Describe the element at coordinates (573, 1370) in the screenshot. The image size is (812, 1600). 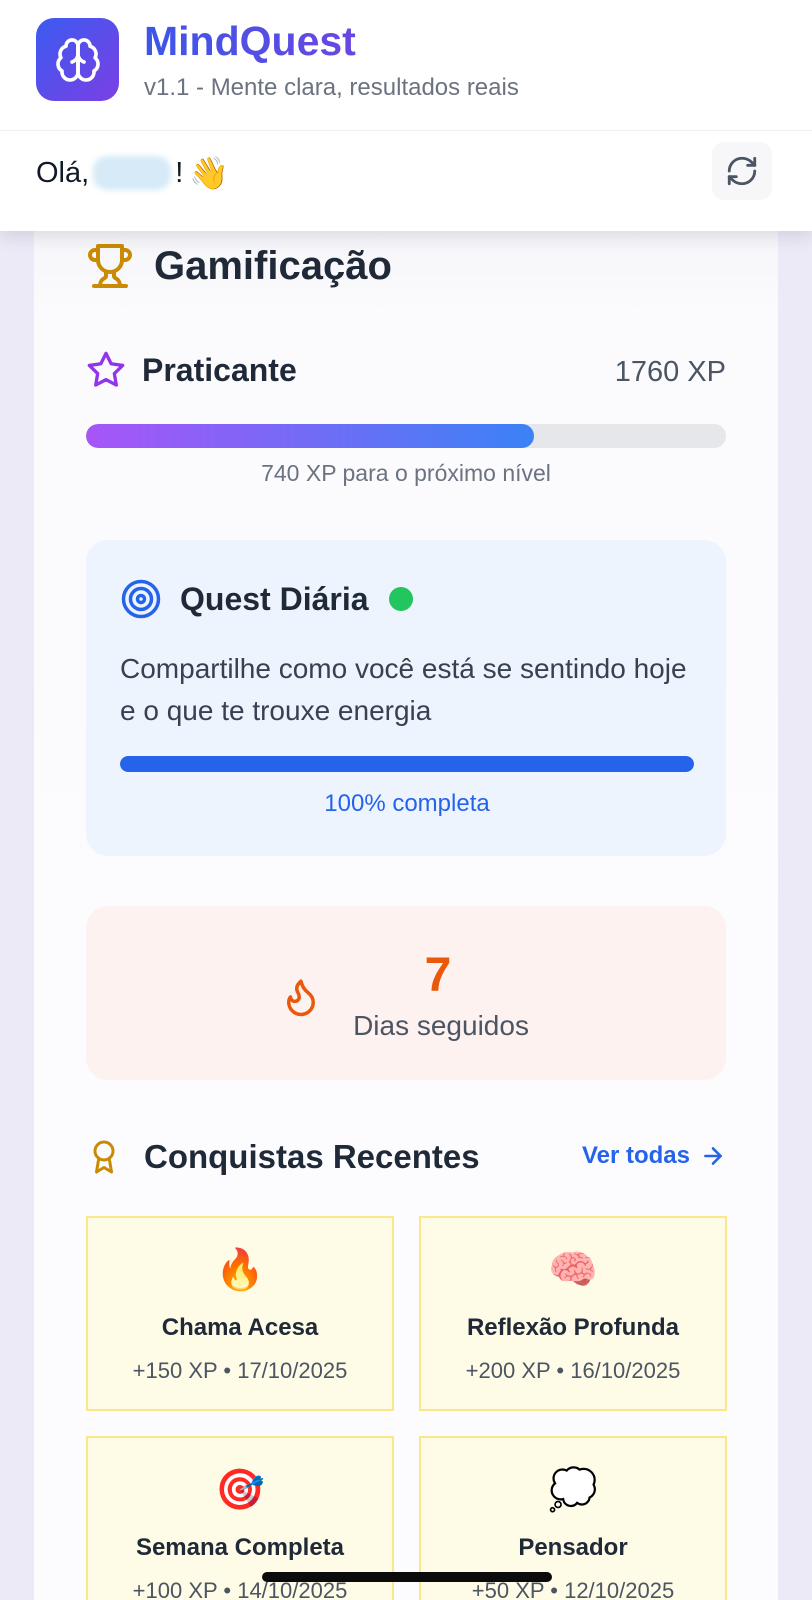
I see `achievement-meta: +200 XP • 16/10/2025` at that location.